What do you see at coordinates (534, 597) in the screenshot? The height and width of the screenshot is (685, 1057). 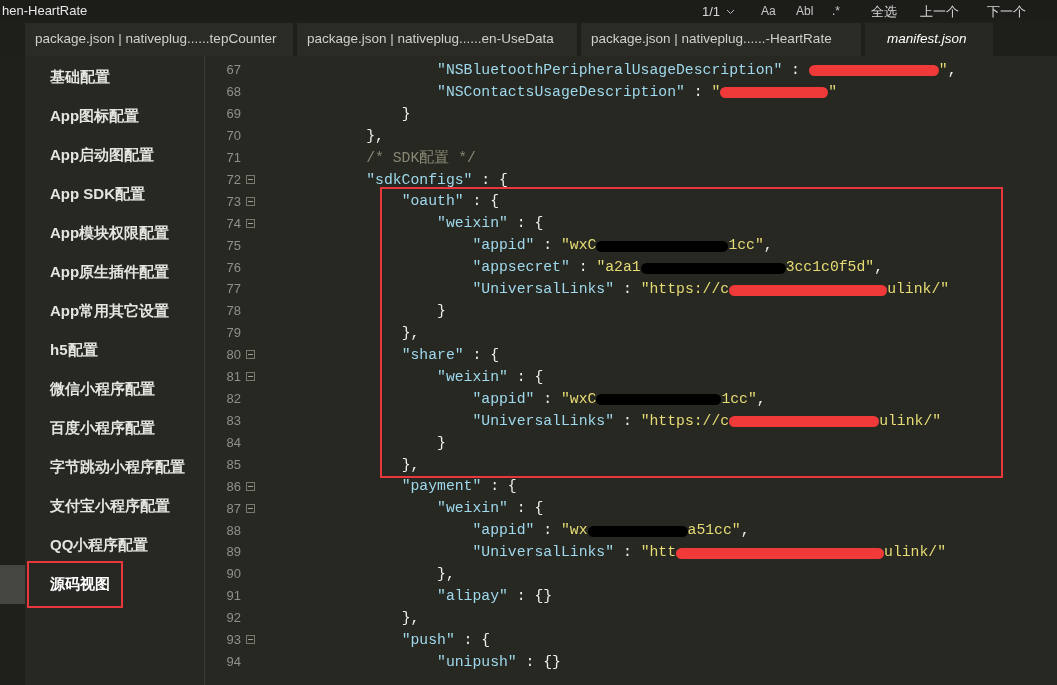 I see `code-punctuation: : {}` at bounding box center [534, 597].